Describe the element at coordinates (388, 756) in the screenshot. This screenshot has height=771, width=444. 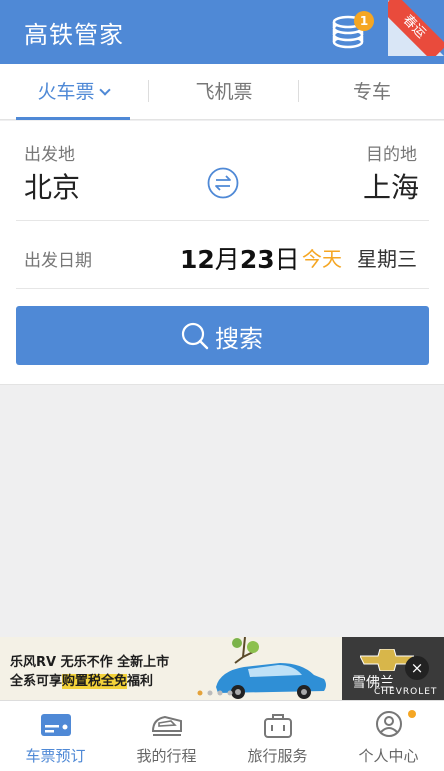
I see `nav-label: 个人中心` at that location.